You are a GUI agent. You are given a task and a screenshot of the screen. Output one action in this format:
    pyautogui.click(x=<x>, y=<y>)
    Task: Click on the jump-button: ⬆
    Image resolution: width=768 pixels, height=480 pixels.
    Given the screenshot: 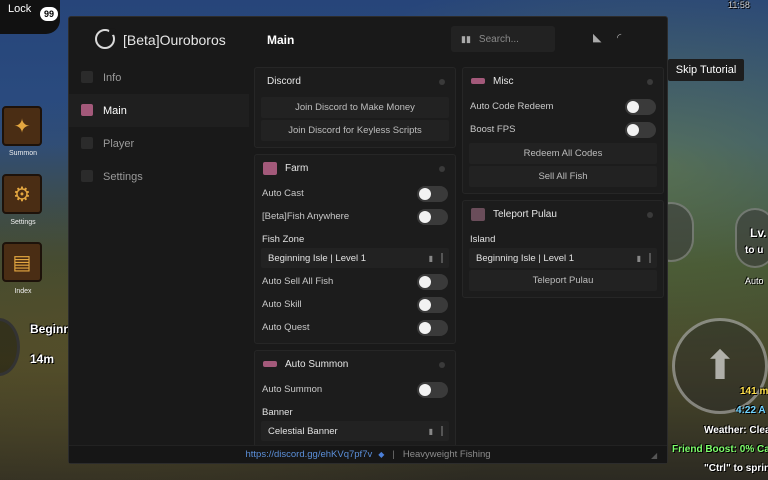 What is the action you would take?
    pyautogui.click(x=720, y=366)
    